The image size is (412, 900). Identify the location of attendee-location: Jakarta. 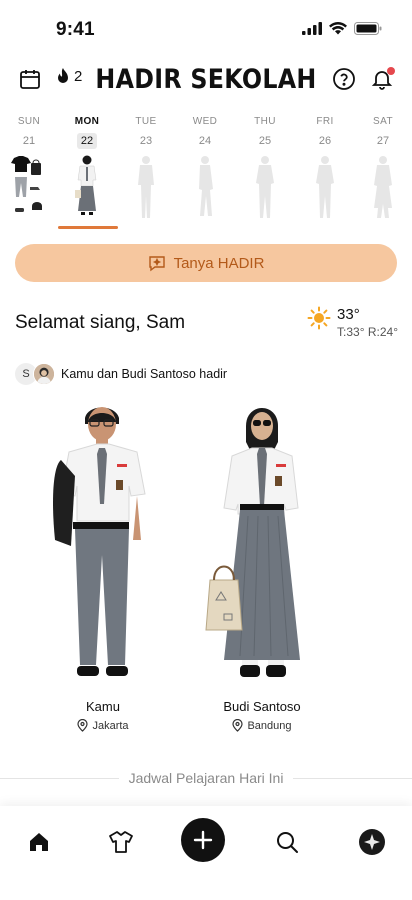
(103, 725).